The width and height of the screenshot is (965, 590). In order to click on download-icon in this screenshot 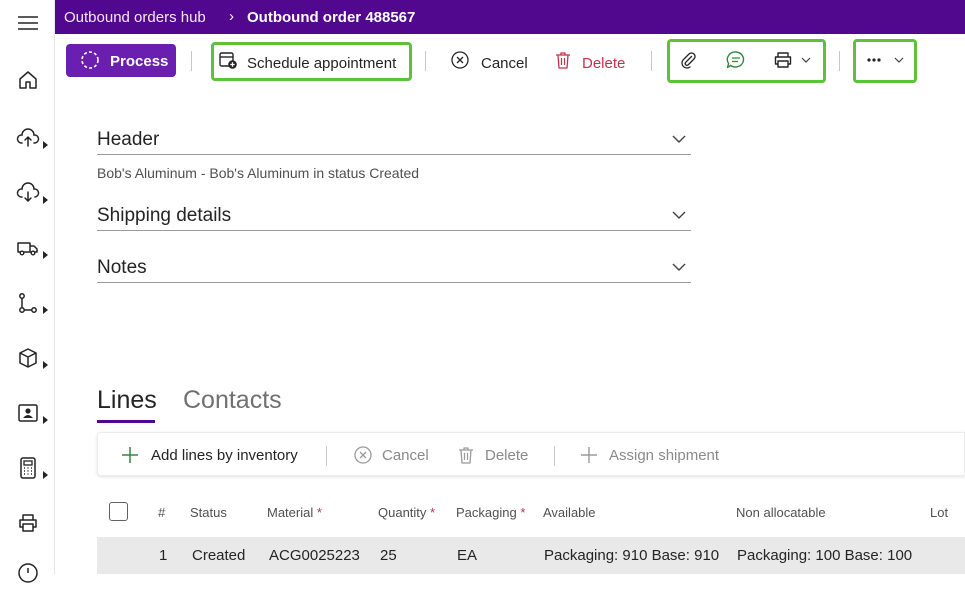, I will do `click(28, 192)`.